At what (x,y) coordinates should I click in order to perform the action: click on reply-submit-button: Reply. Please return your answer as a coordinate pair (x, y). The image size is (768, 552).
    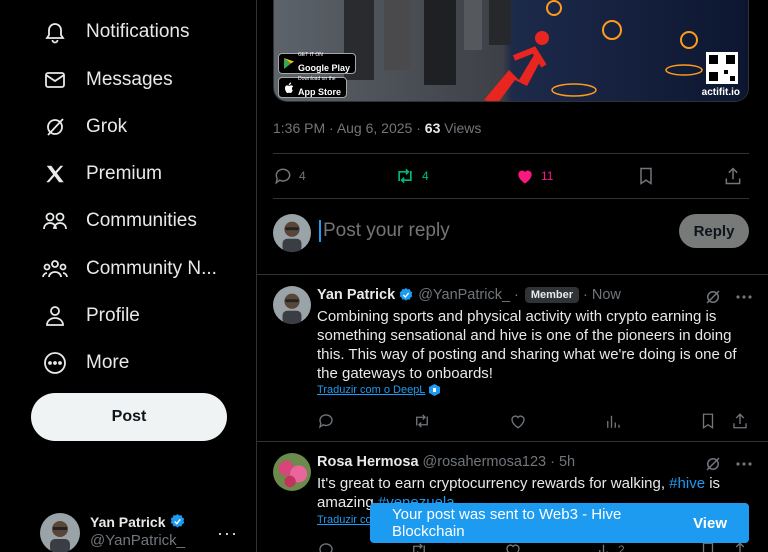
    Looking at the image, I should click on (714, 231).